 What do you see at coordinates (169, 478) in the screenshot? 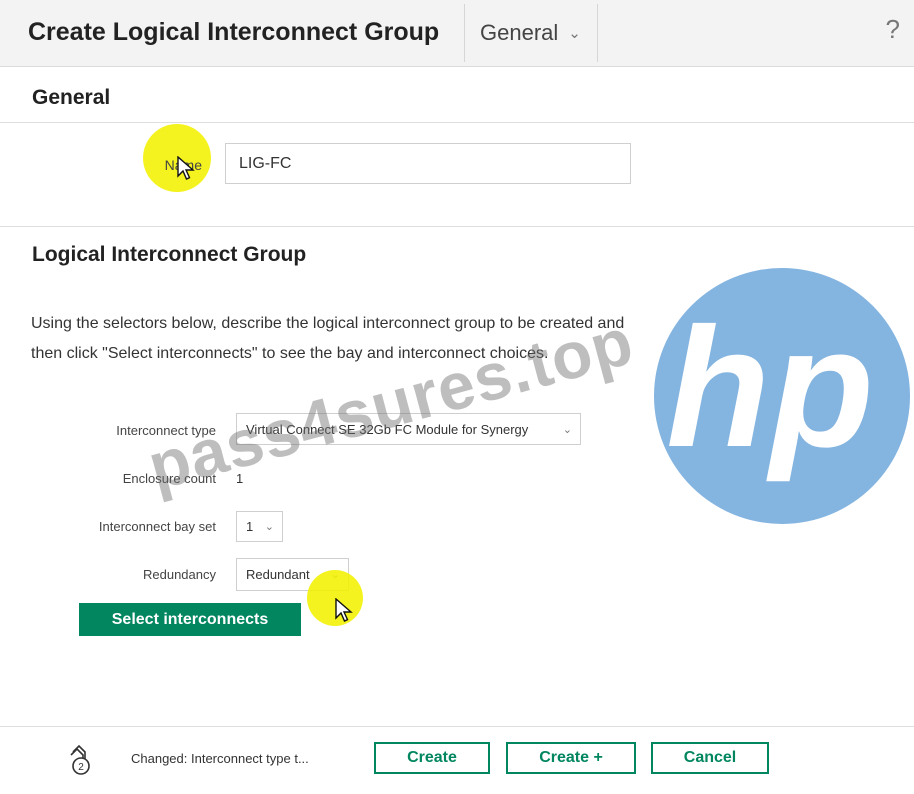
I see `enclosure-count-label: Enclosure count` at bounding box center [169, 478].